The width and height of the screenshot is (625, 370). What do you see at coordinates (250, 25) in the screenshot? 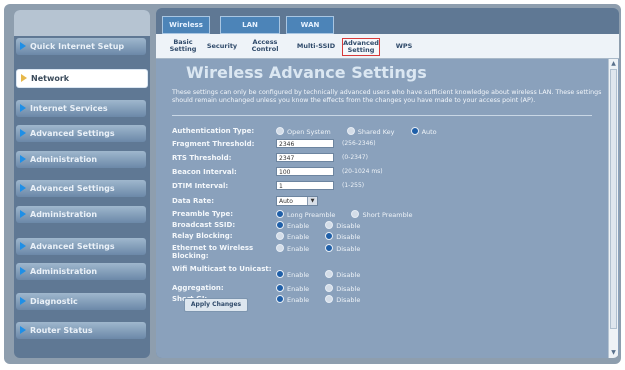
I see `tab-lan: LAN` at bounding box center [250, 25].